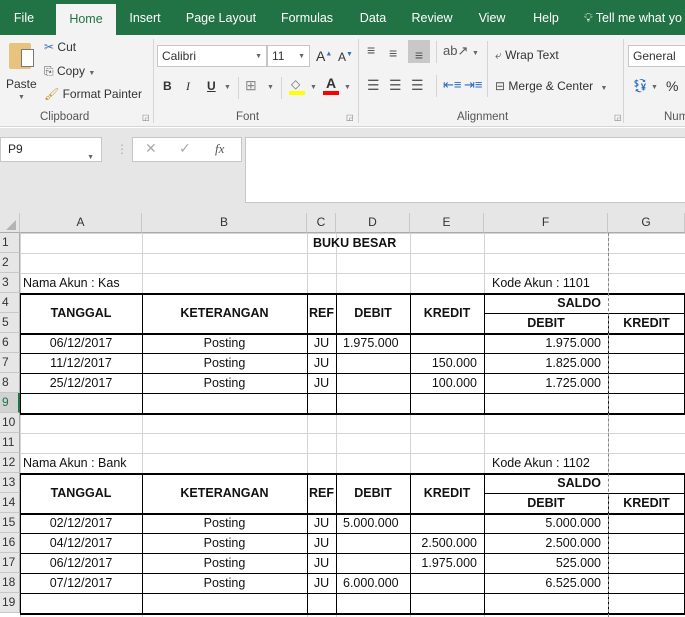  Describe the element at coordinates (375, 343) in the screenshot. I see `cell-debit: 1.975.000` at that location.